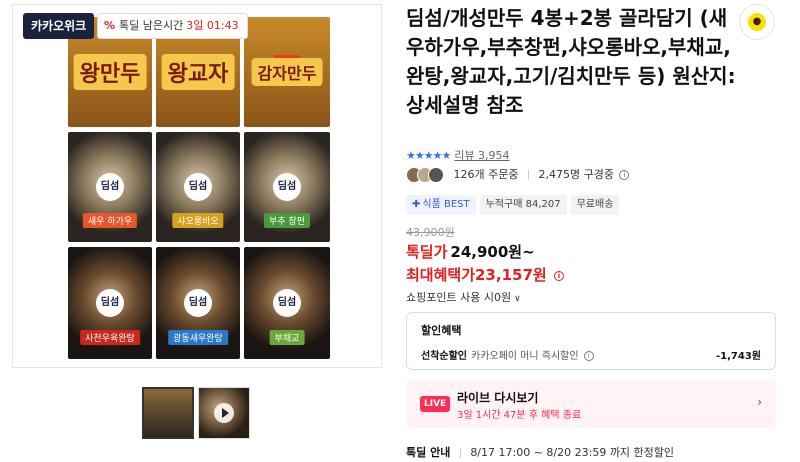 This screenshot has width=800, height=462. I want to click on tag-free-shipping: 무료배송, so click(595, 205).